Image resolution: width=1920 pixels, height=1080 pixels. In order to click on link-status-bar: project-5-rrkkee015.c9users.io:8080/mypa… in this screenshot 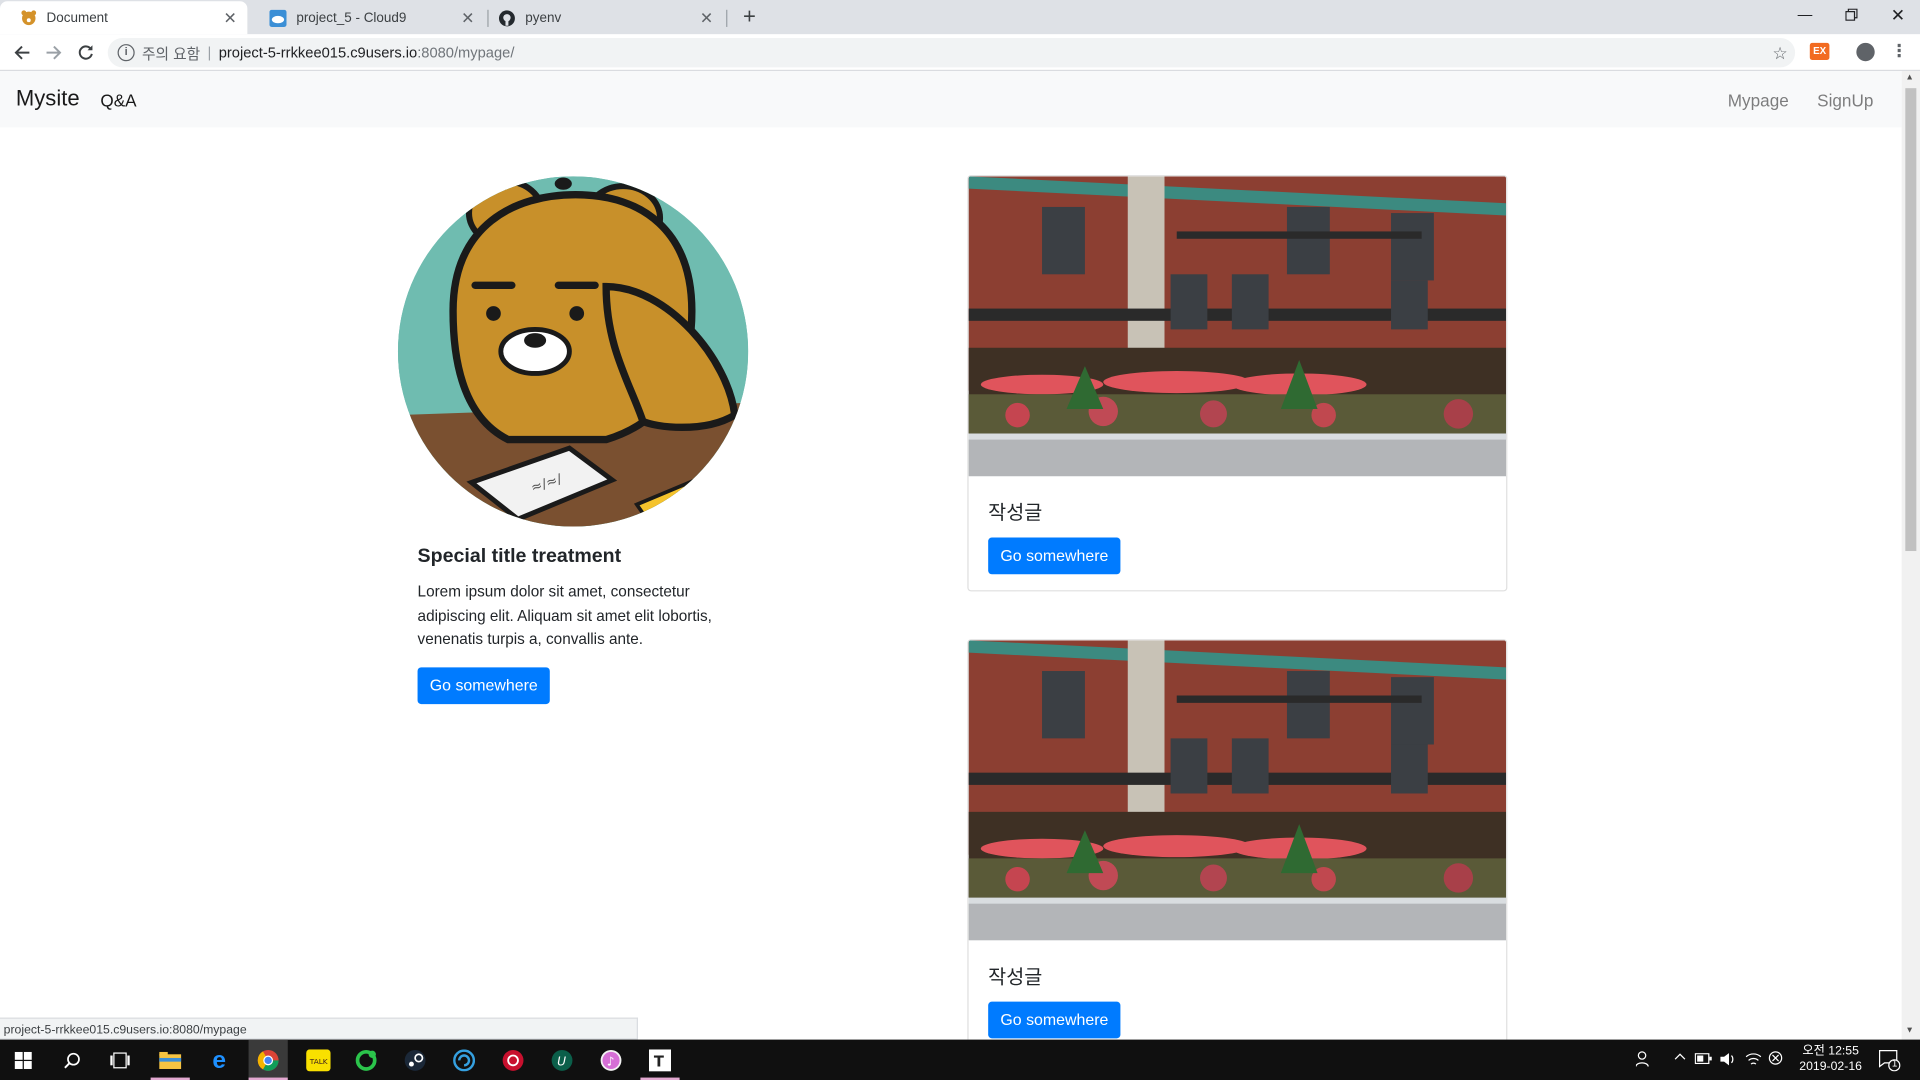, I will do `click(319, 1028)`.